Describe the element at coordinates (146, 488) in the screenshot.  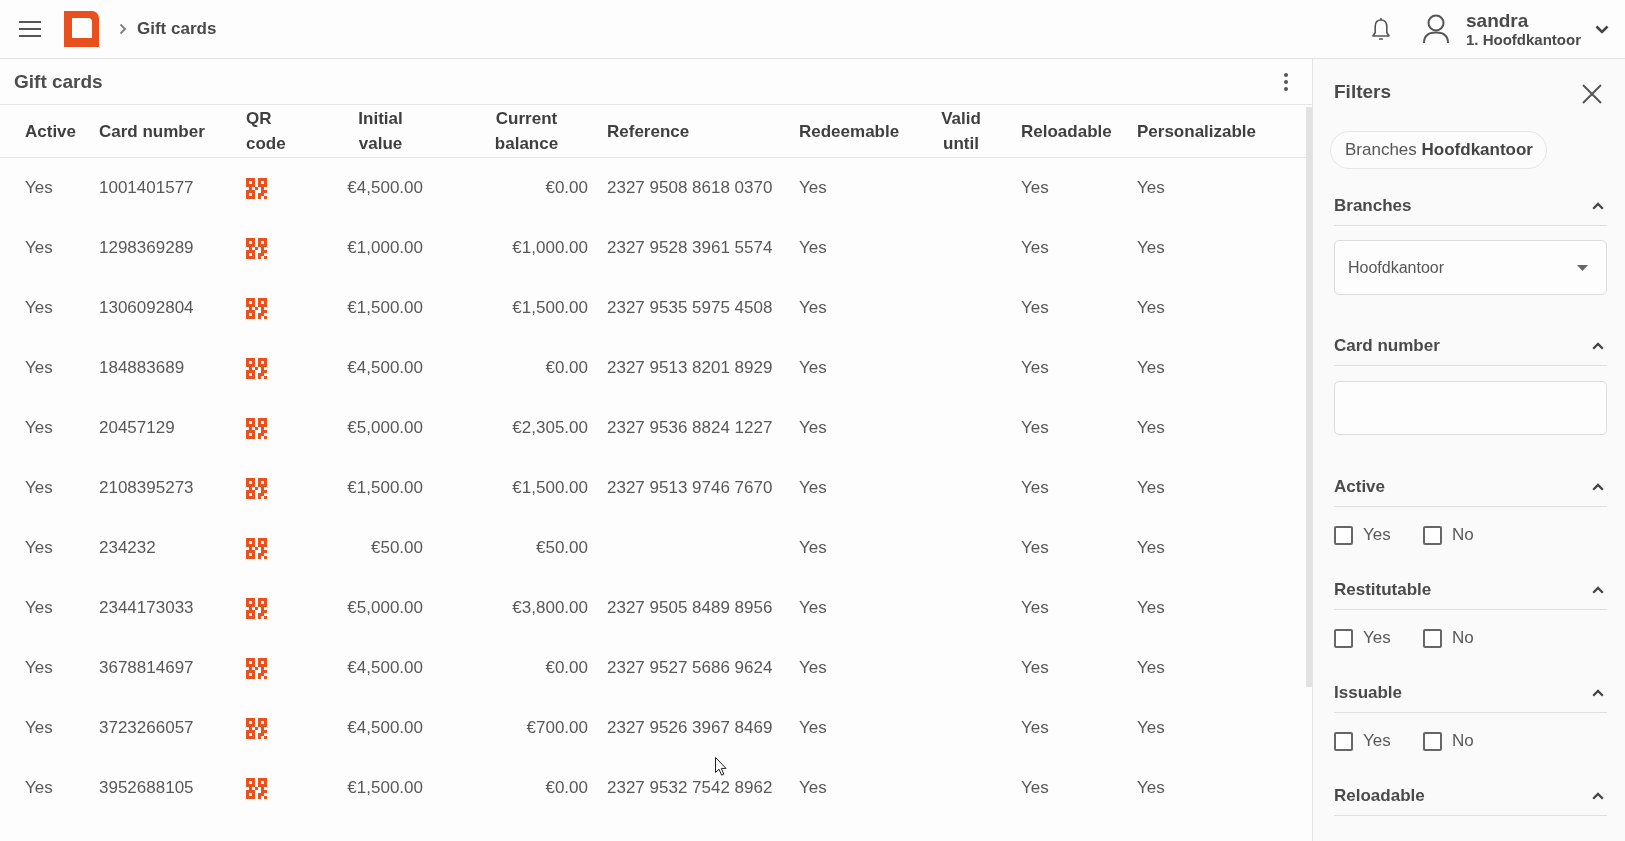
I see `table-cell: 2108395273` at that location.